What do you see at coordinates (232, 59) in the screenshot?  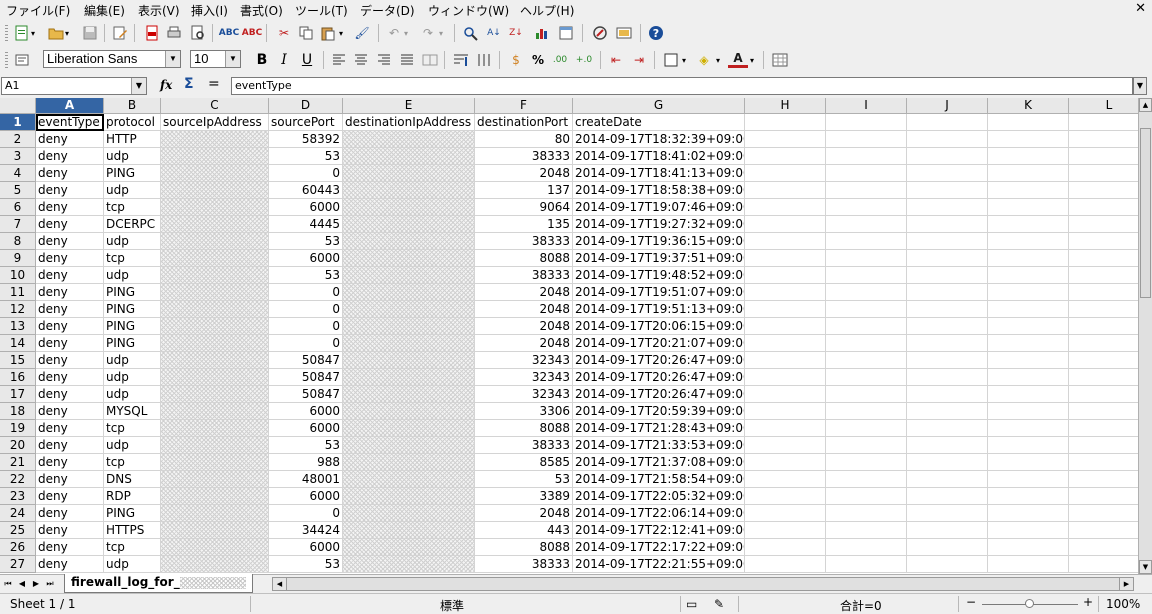 I see `chevron-down-icon: ▼` at bounding box center [232, 59].